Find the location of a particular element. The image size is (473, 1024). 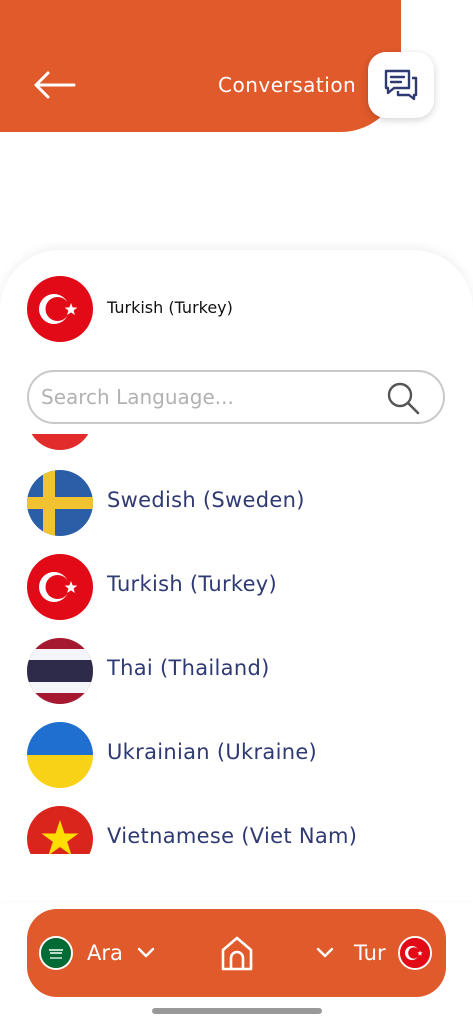

selected-language: Turkish (Turkey) is located at coordinates (236, 309).